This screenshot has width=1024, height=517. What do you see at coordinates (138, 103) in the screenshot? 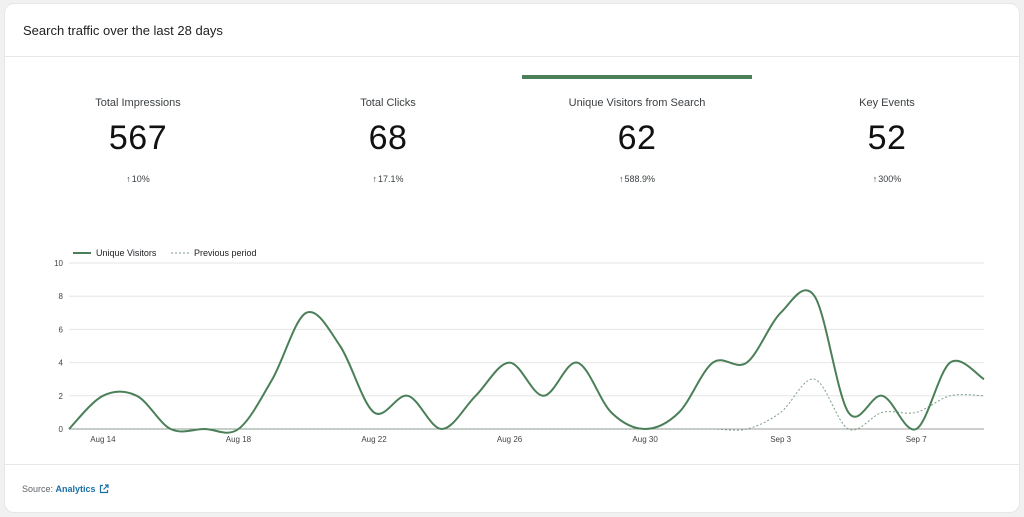
I see `metric-label: Total Impressions` at bounding box center [138, 103].